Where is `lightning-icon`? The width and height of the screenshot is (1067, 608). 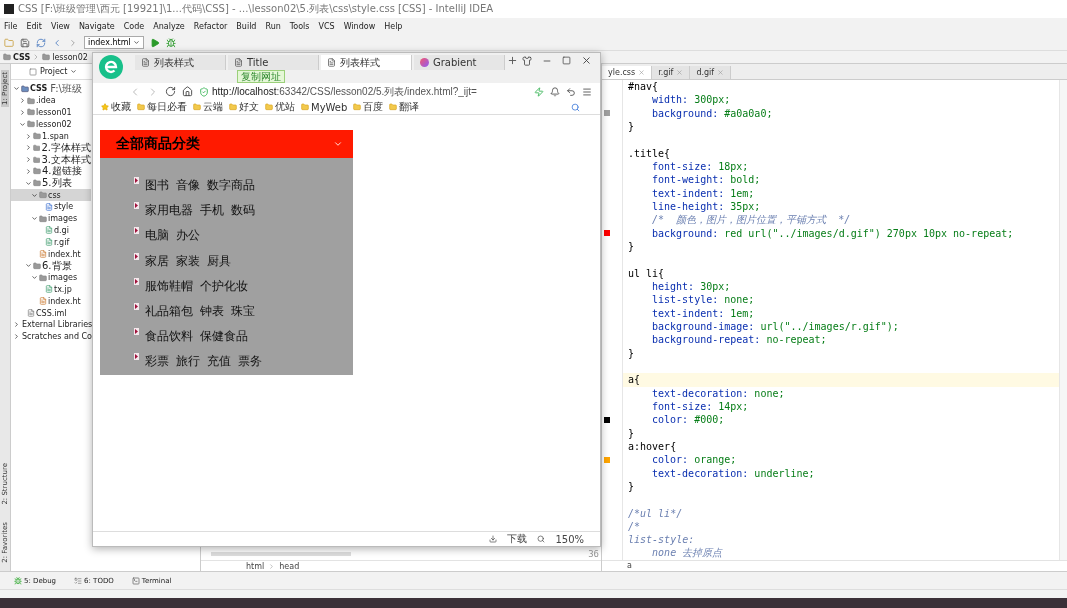 lightning-icon is located at coordinates (539, 91).